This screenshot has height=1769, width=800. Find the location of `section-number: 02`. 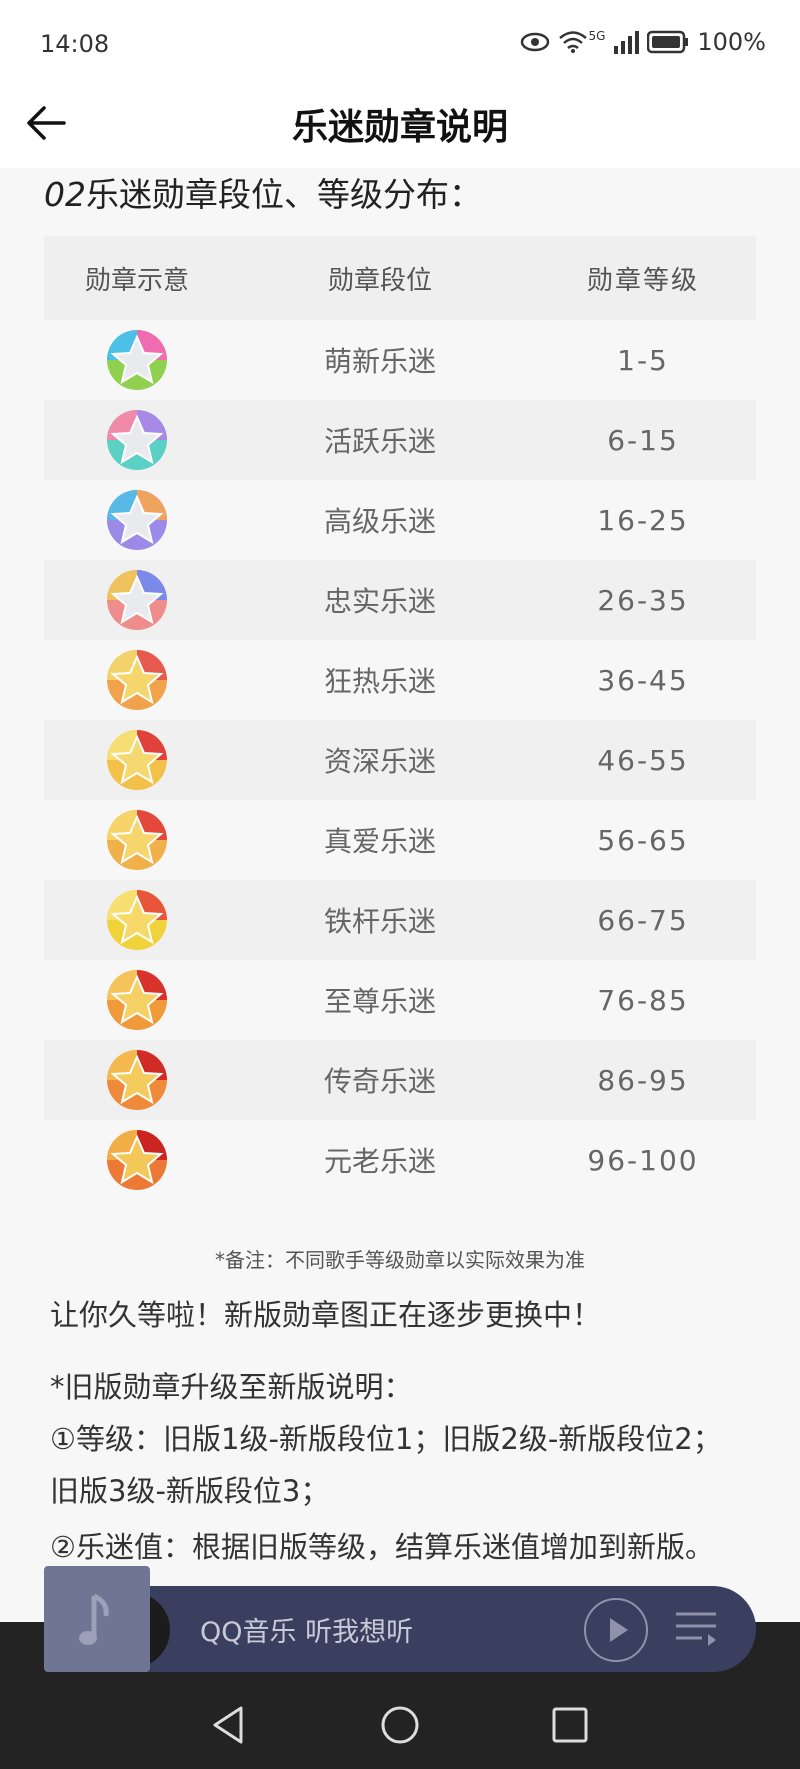

section-number: 02 is located at coordinates (65, 194).